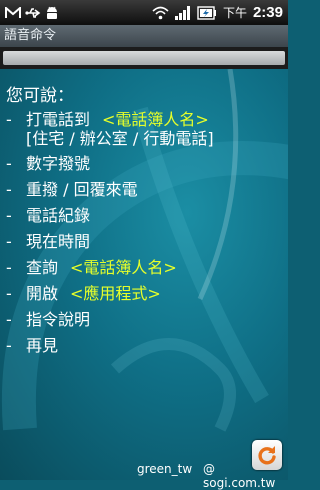  I want to click on wifi-icon, so click(160, 12).